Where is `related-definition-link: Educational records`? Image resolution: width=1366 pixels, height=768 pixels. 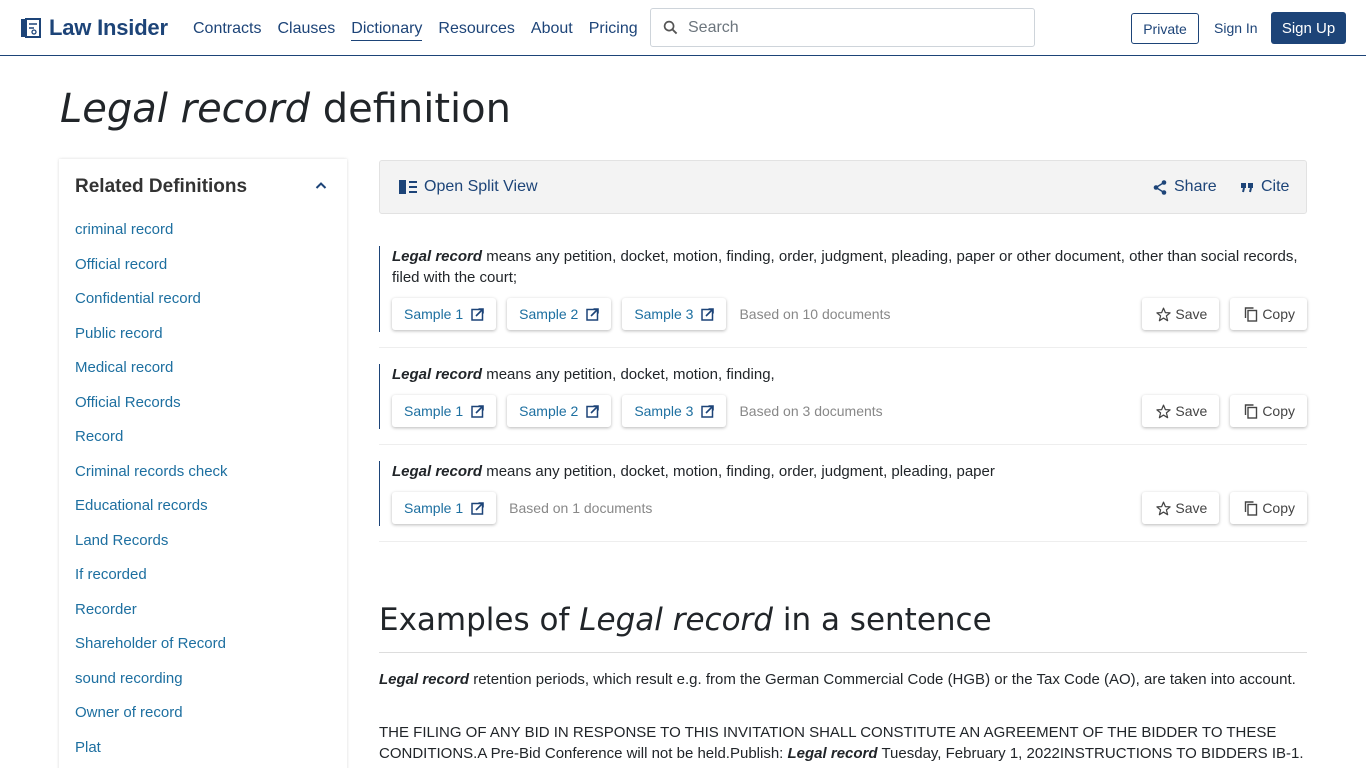
related-definition-link: Educational records is located at coordinates (151, 514).